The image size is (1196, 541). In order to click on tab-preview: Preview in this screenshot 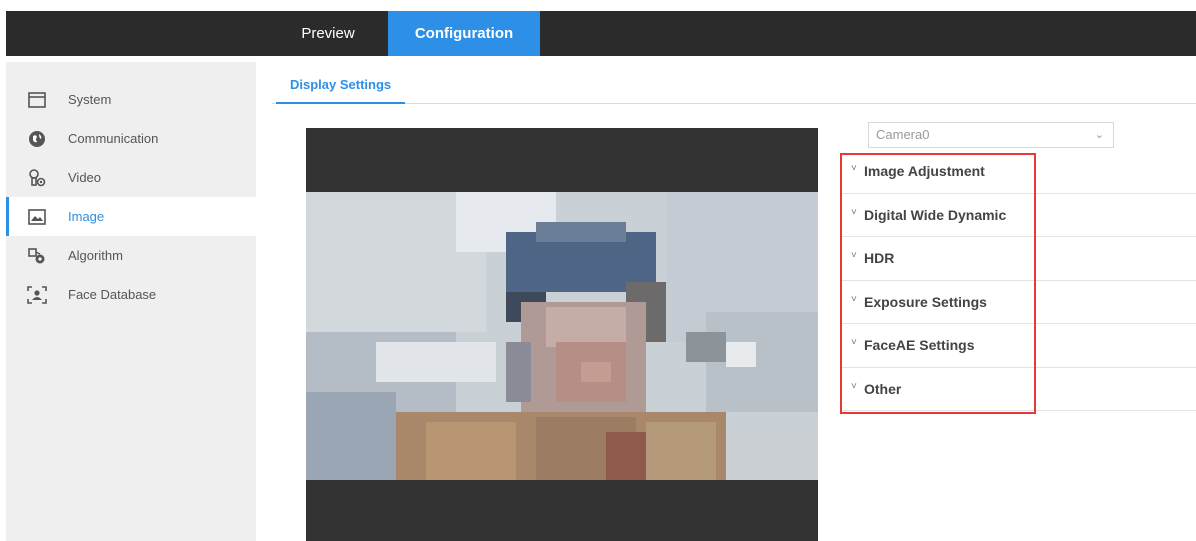, I will do `click(328, 33)`.